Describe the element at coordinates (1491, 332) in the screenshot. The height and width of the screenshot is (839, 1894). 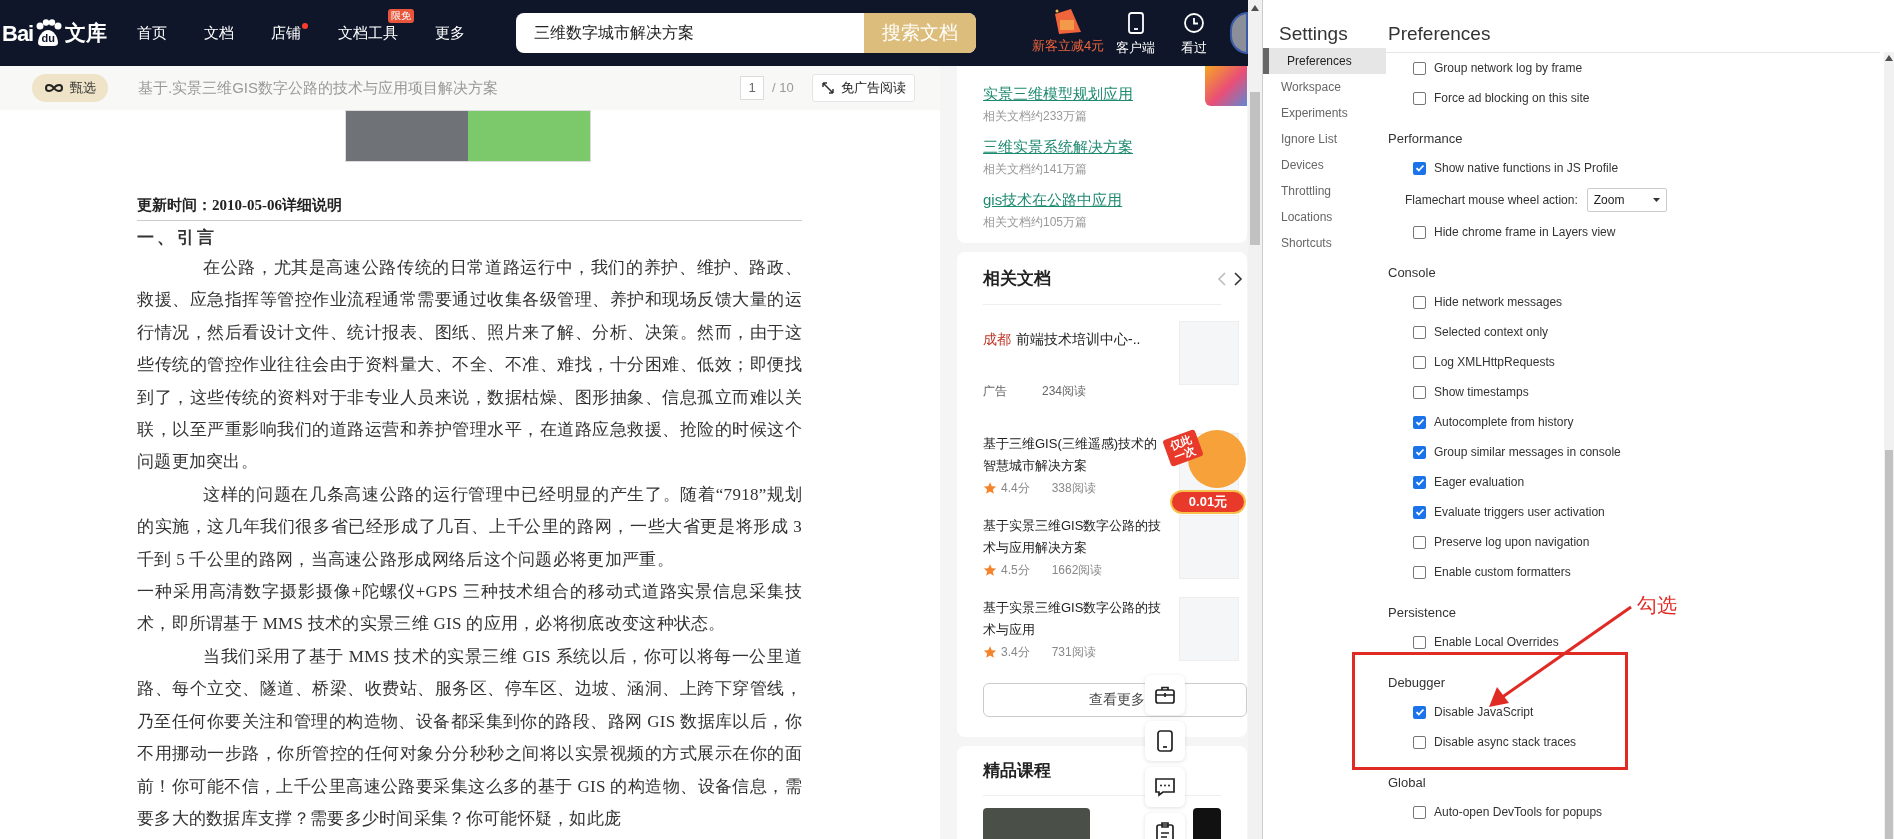
I see `checkbox-label: Selected context only` at that location.